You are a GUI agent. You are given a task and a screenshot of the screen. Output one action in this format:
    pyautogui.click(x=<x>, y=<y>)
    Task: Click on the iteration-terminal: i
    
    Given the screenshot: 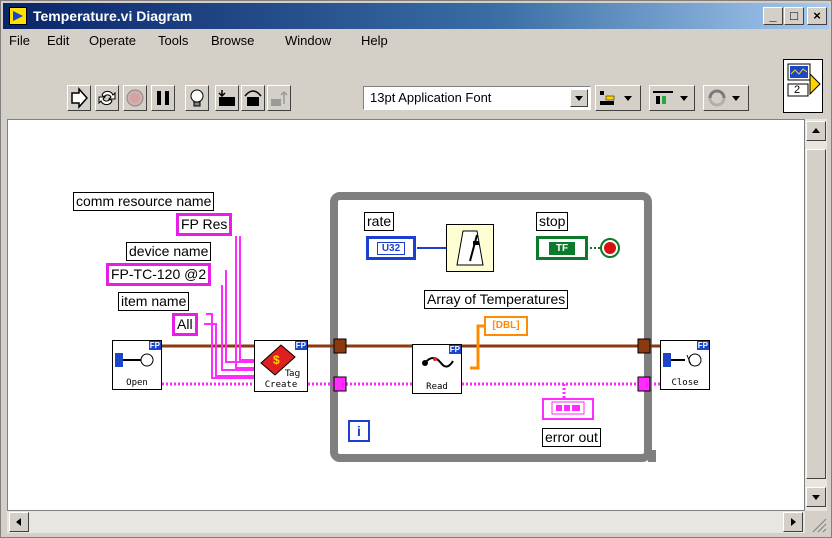 What is the action you would take?
    pyautogui.click(x=359, y=431)
    